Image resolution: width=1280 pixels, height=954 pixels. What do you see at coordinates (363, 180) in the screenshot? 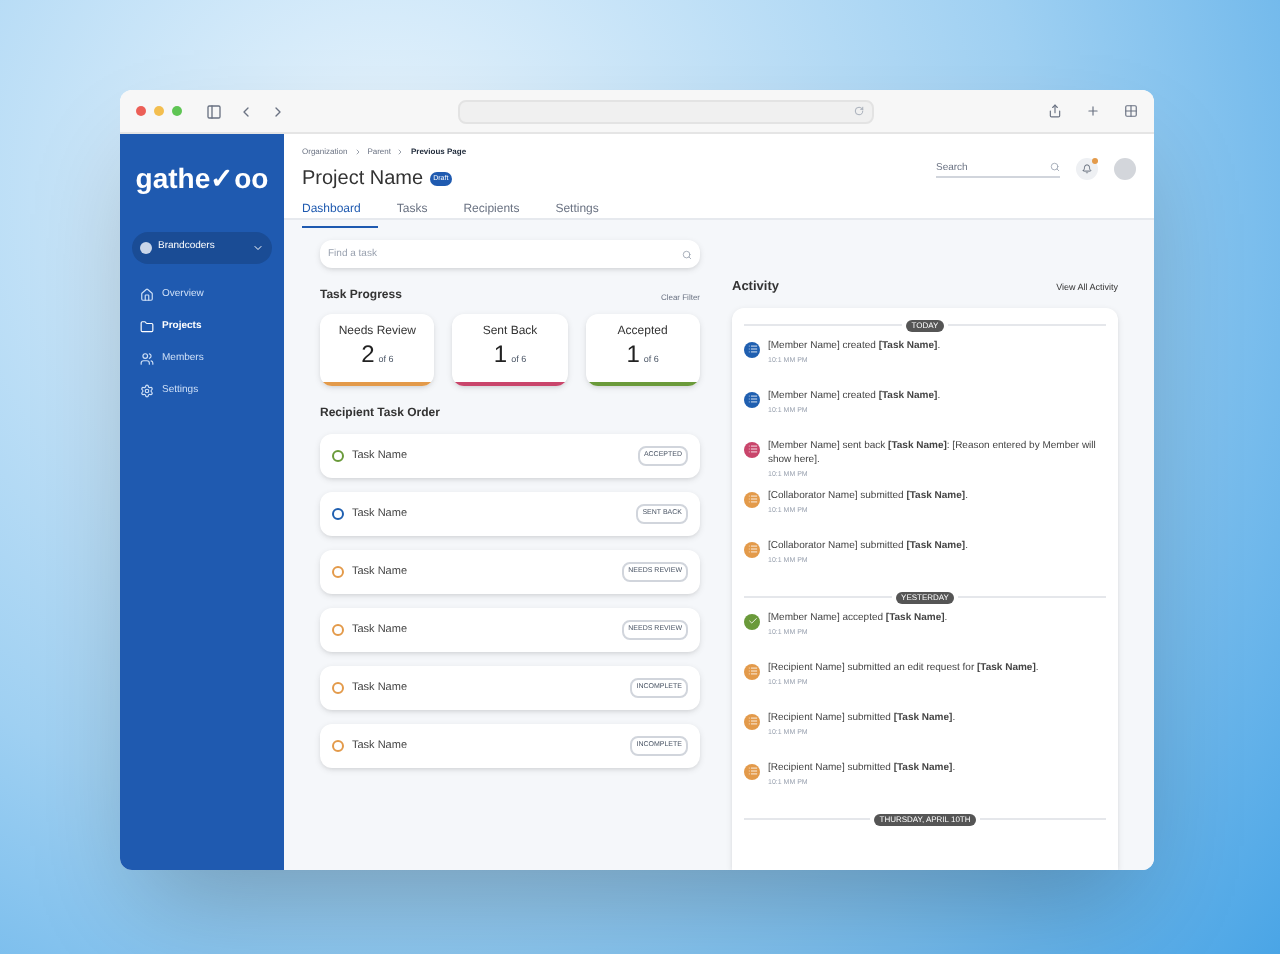
I see `project-title: Project Name` at bounding box center [363, 180].